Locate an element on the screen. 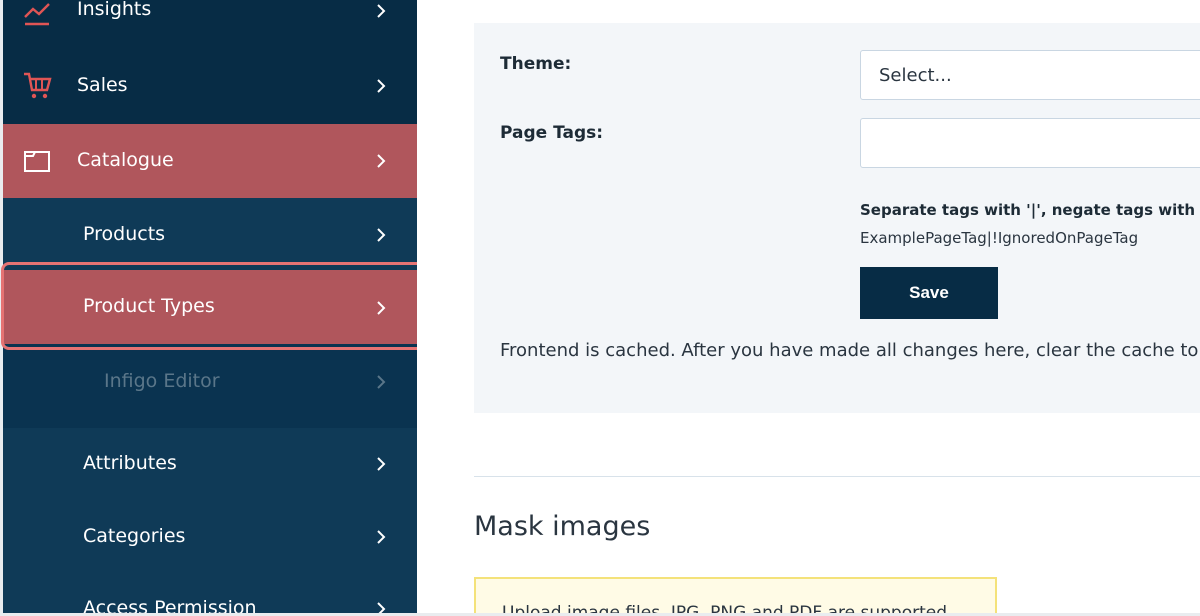 The height and width of the screenshot is (616, 1200). sidebar-subitem-categories: Categories is located at coordinates (210, 536).